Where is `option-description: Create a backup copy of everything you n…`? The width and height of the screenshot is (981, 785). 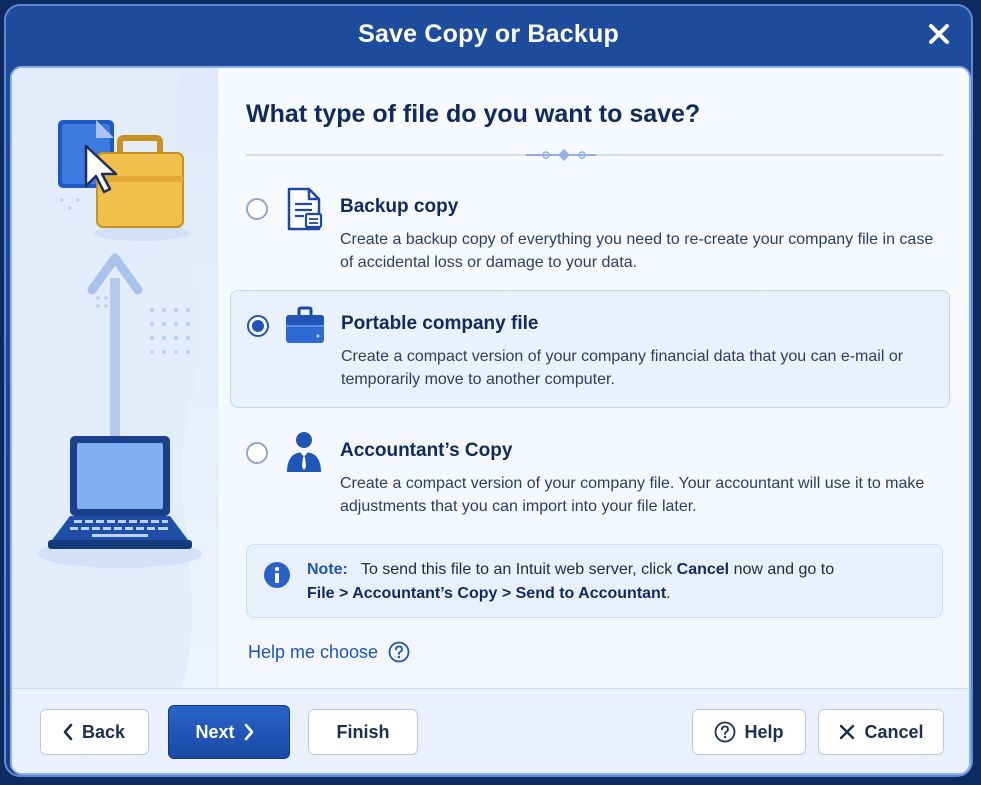 option-description: Create a backup copy of everything you n… is located at coordinates (637, 251).